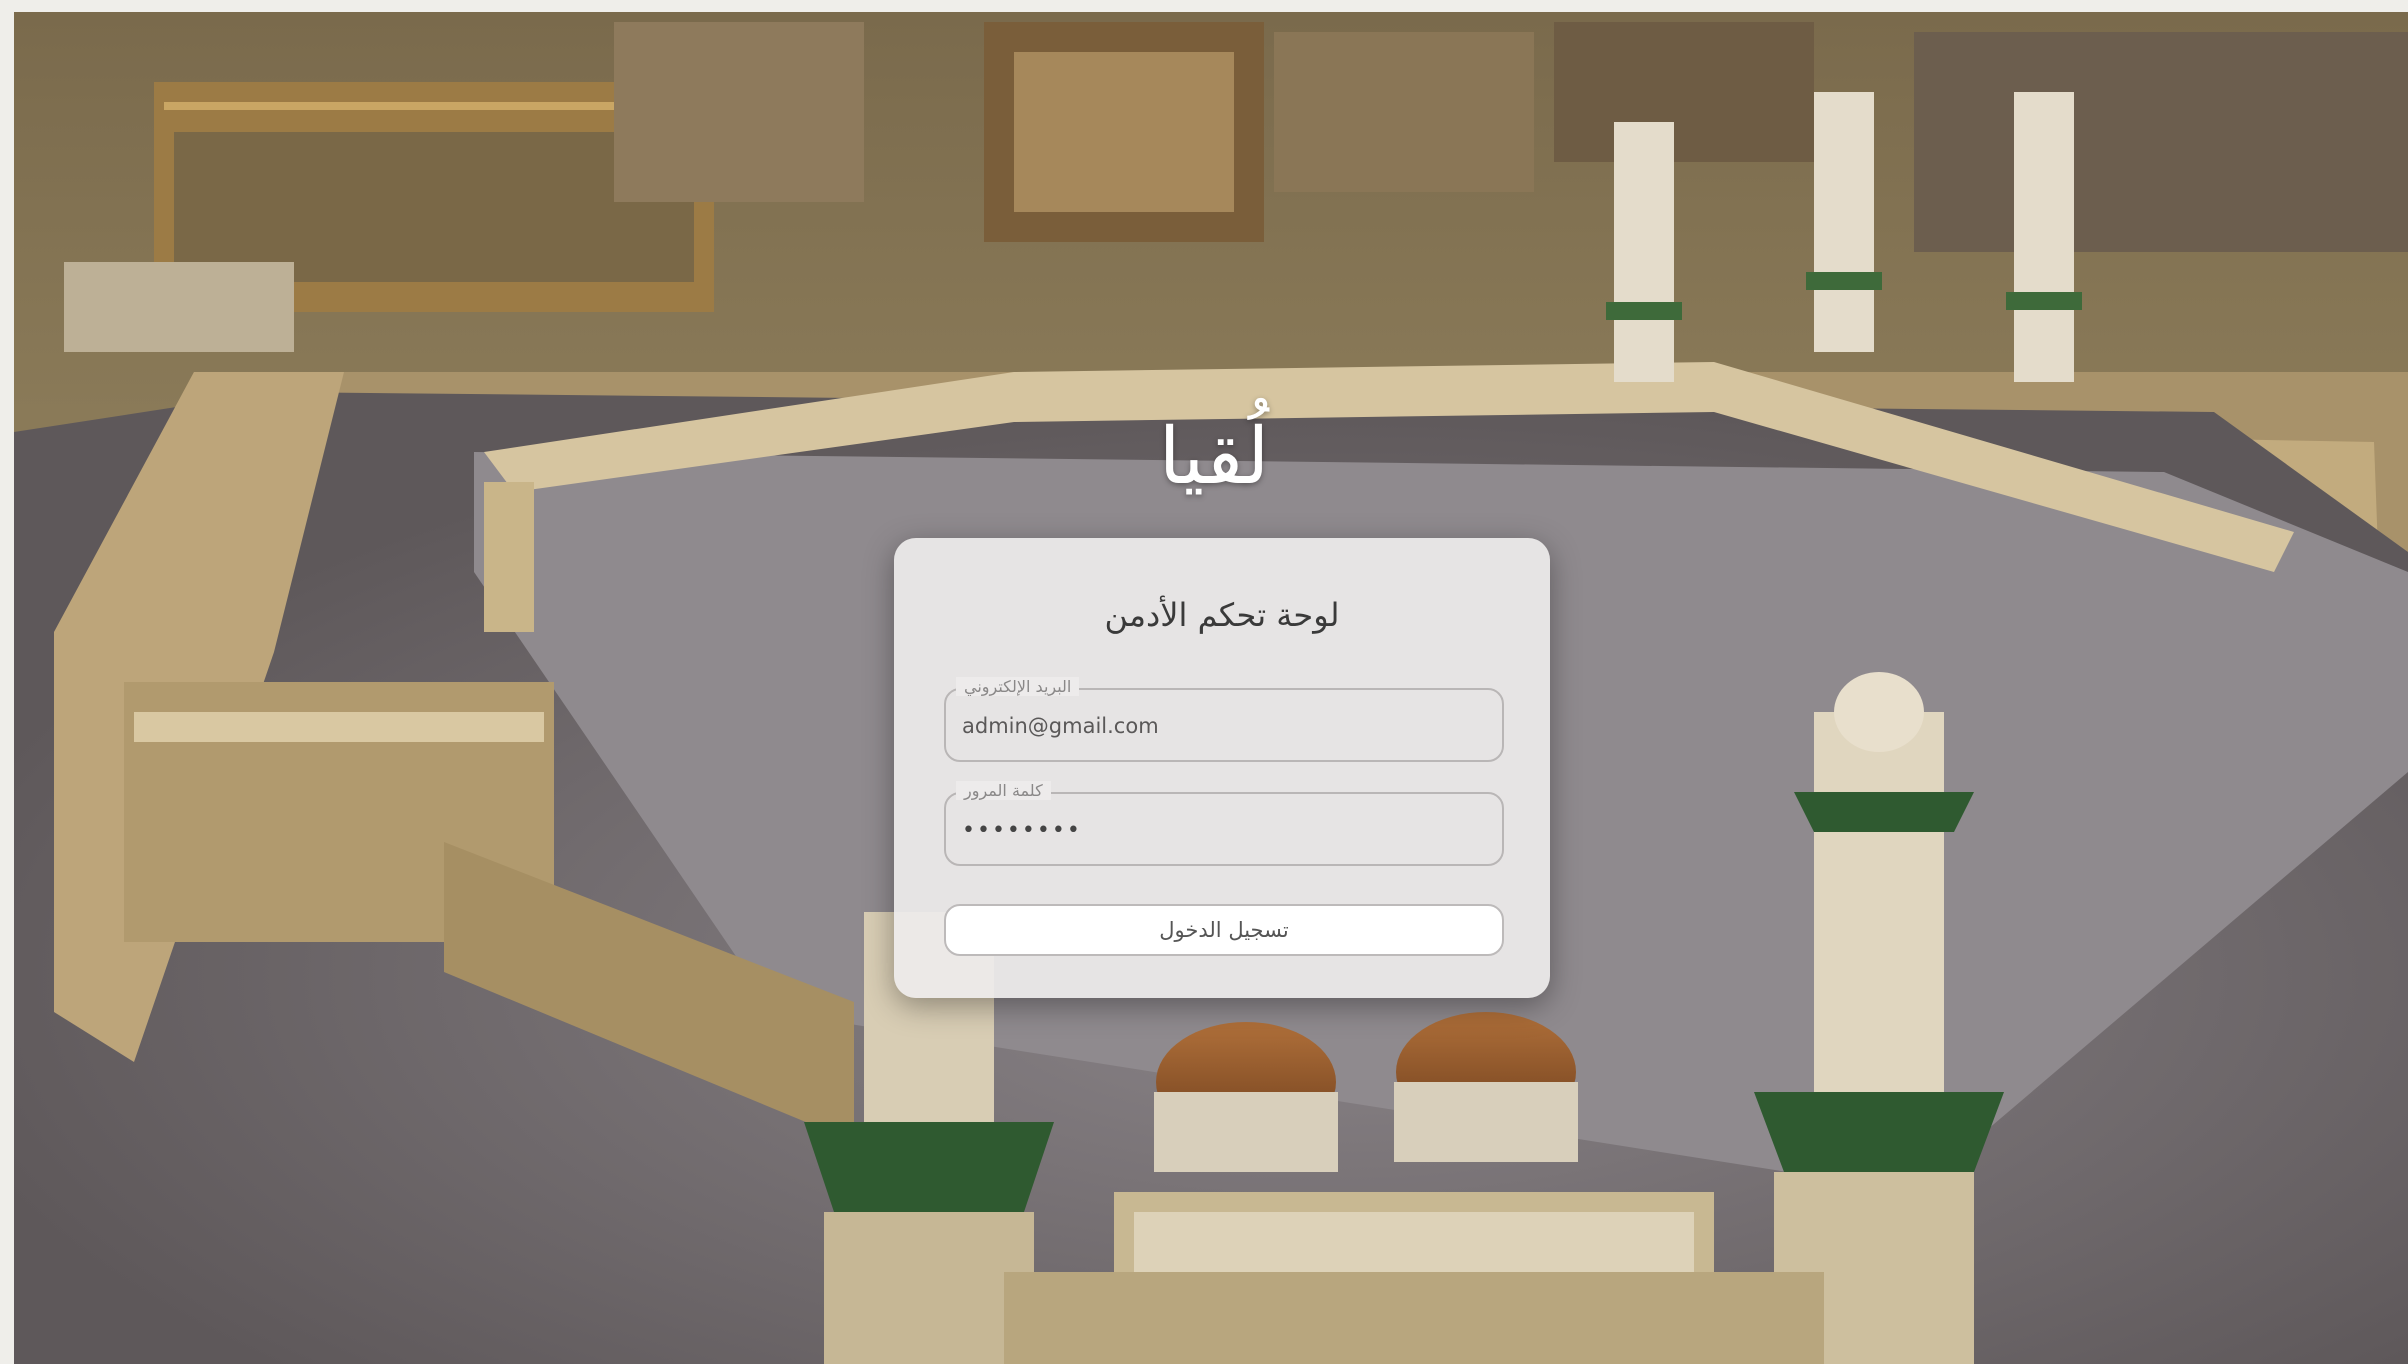 The image size is (2408, 1364). What do you see at coordinates (1224, 930) in the screenshot?
I see `login-button: تسجيل الدخول` at bounding box center [1224, 930].